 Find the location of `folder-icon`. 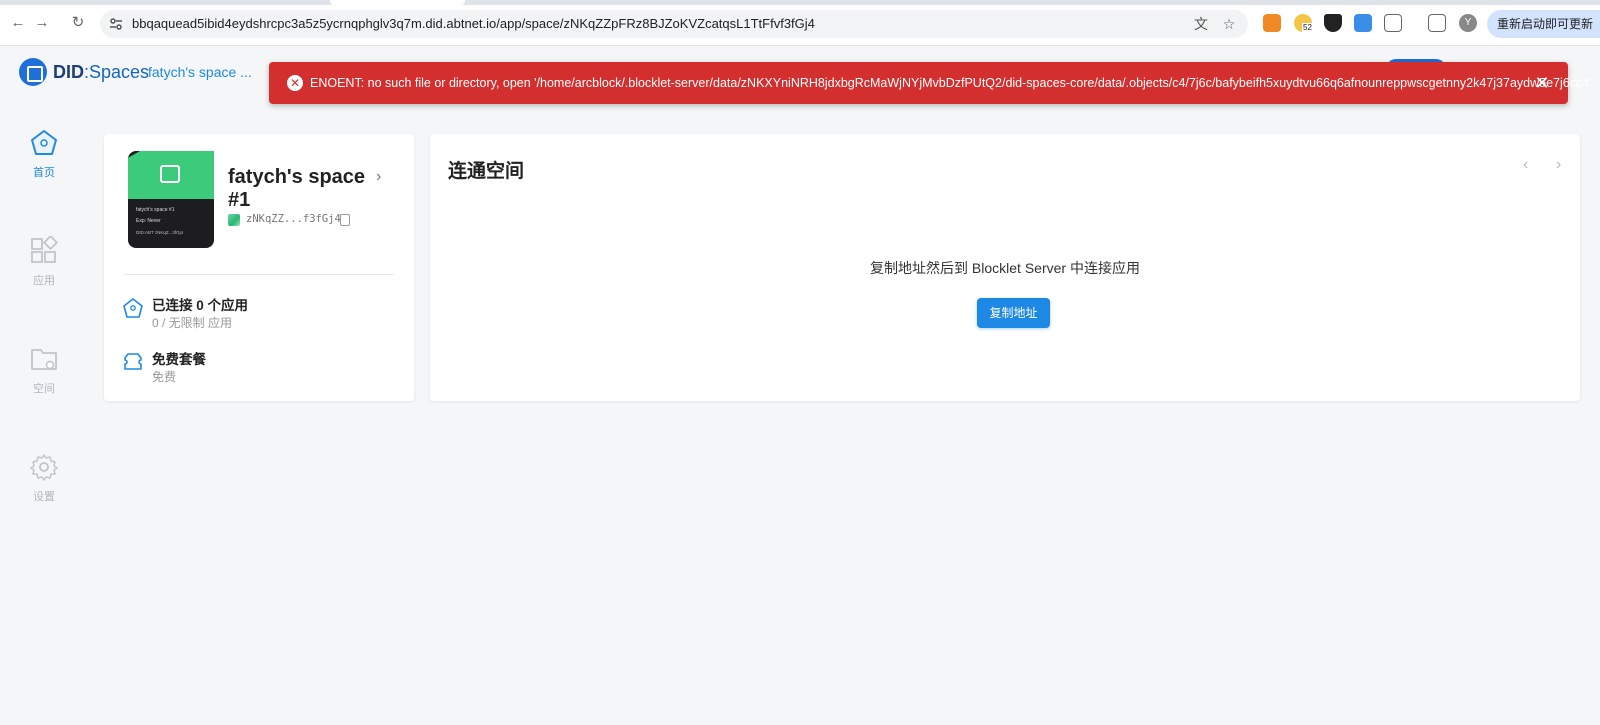

folder-icon is located at coordinates (44, 359).